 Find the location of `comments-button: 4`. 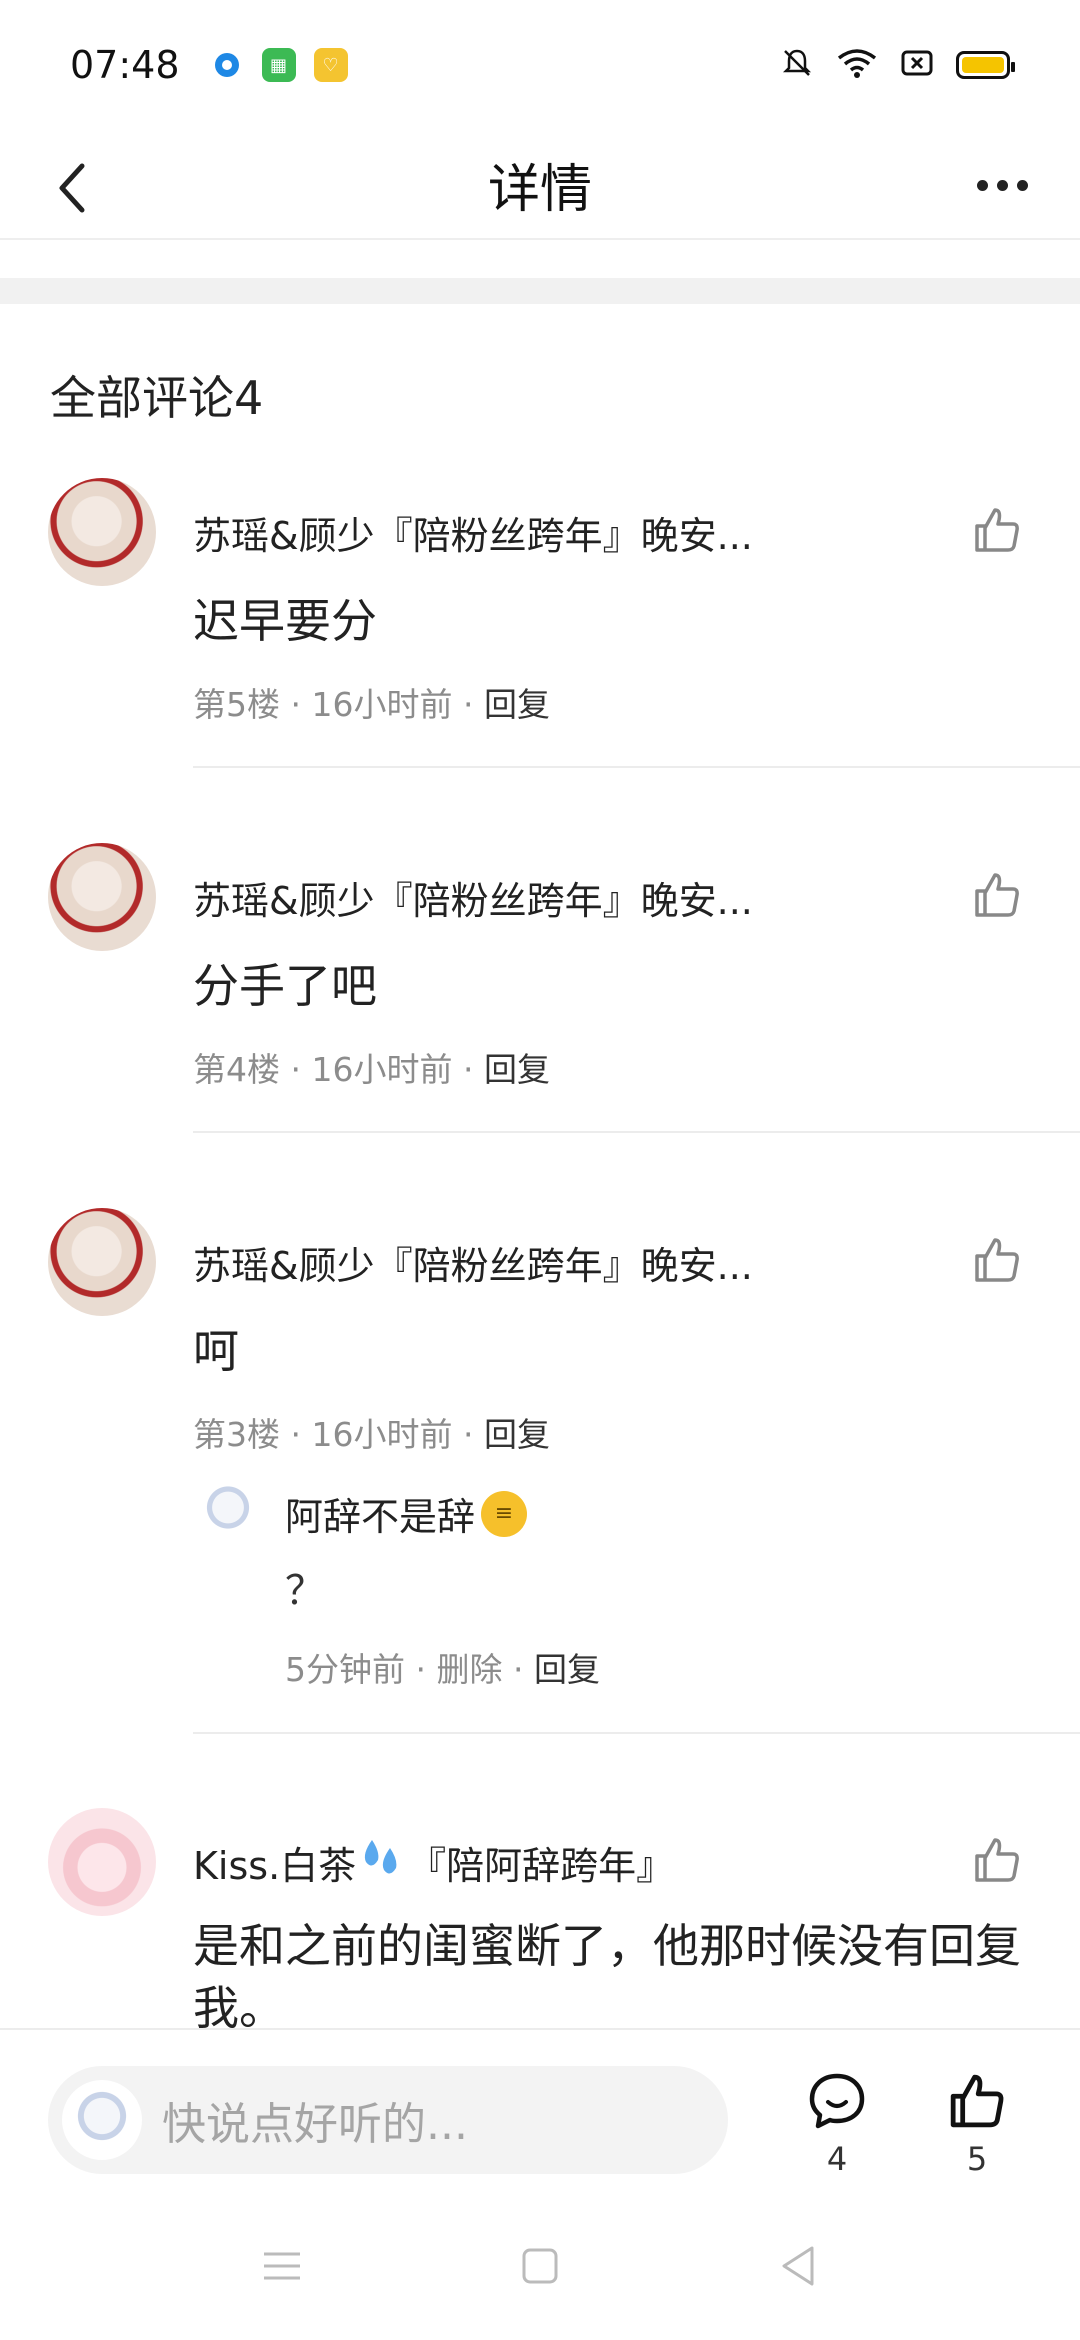

comments-button: 4 is located at coordinates (837, 2124).